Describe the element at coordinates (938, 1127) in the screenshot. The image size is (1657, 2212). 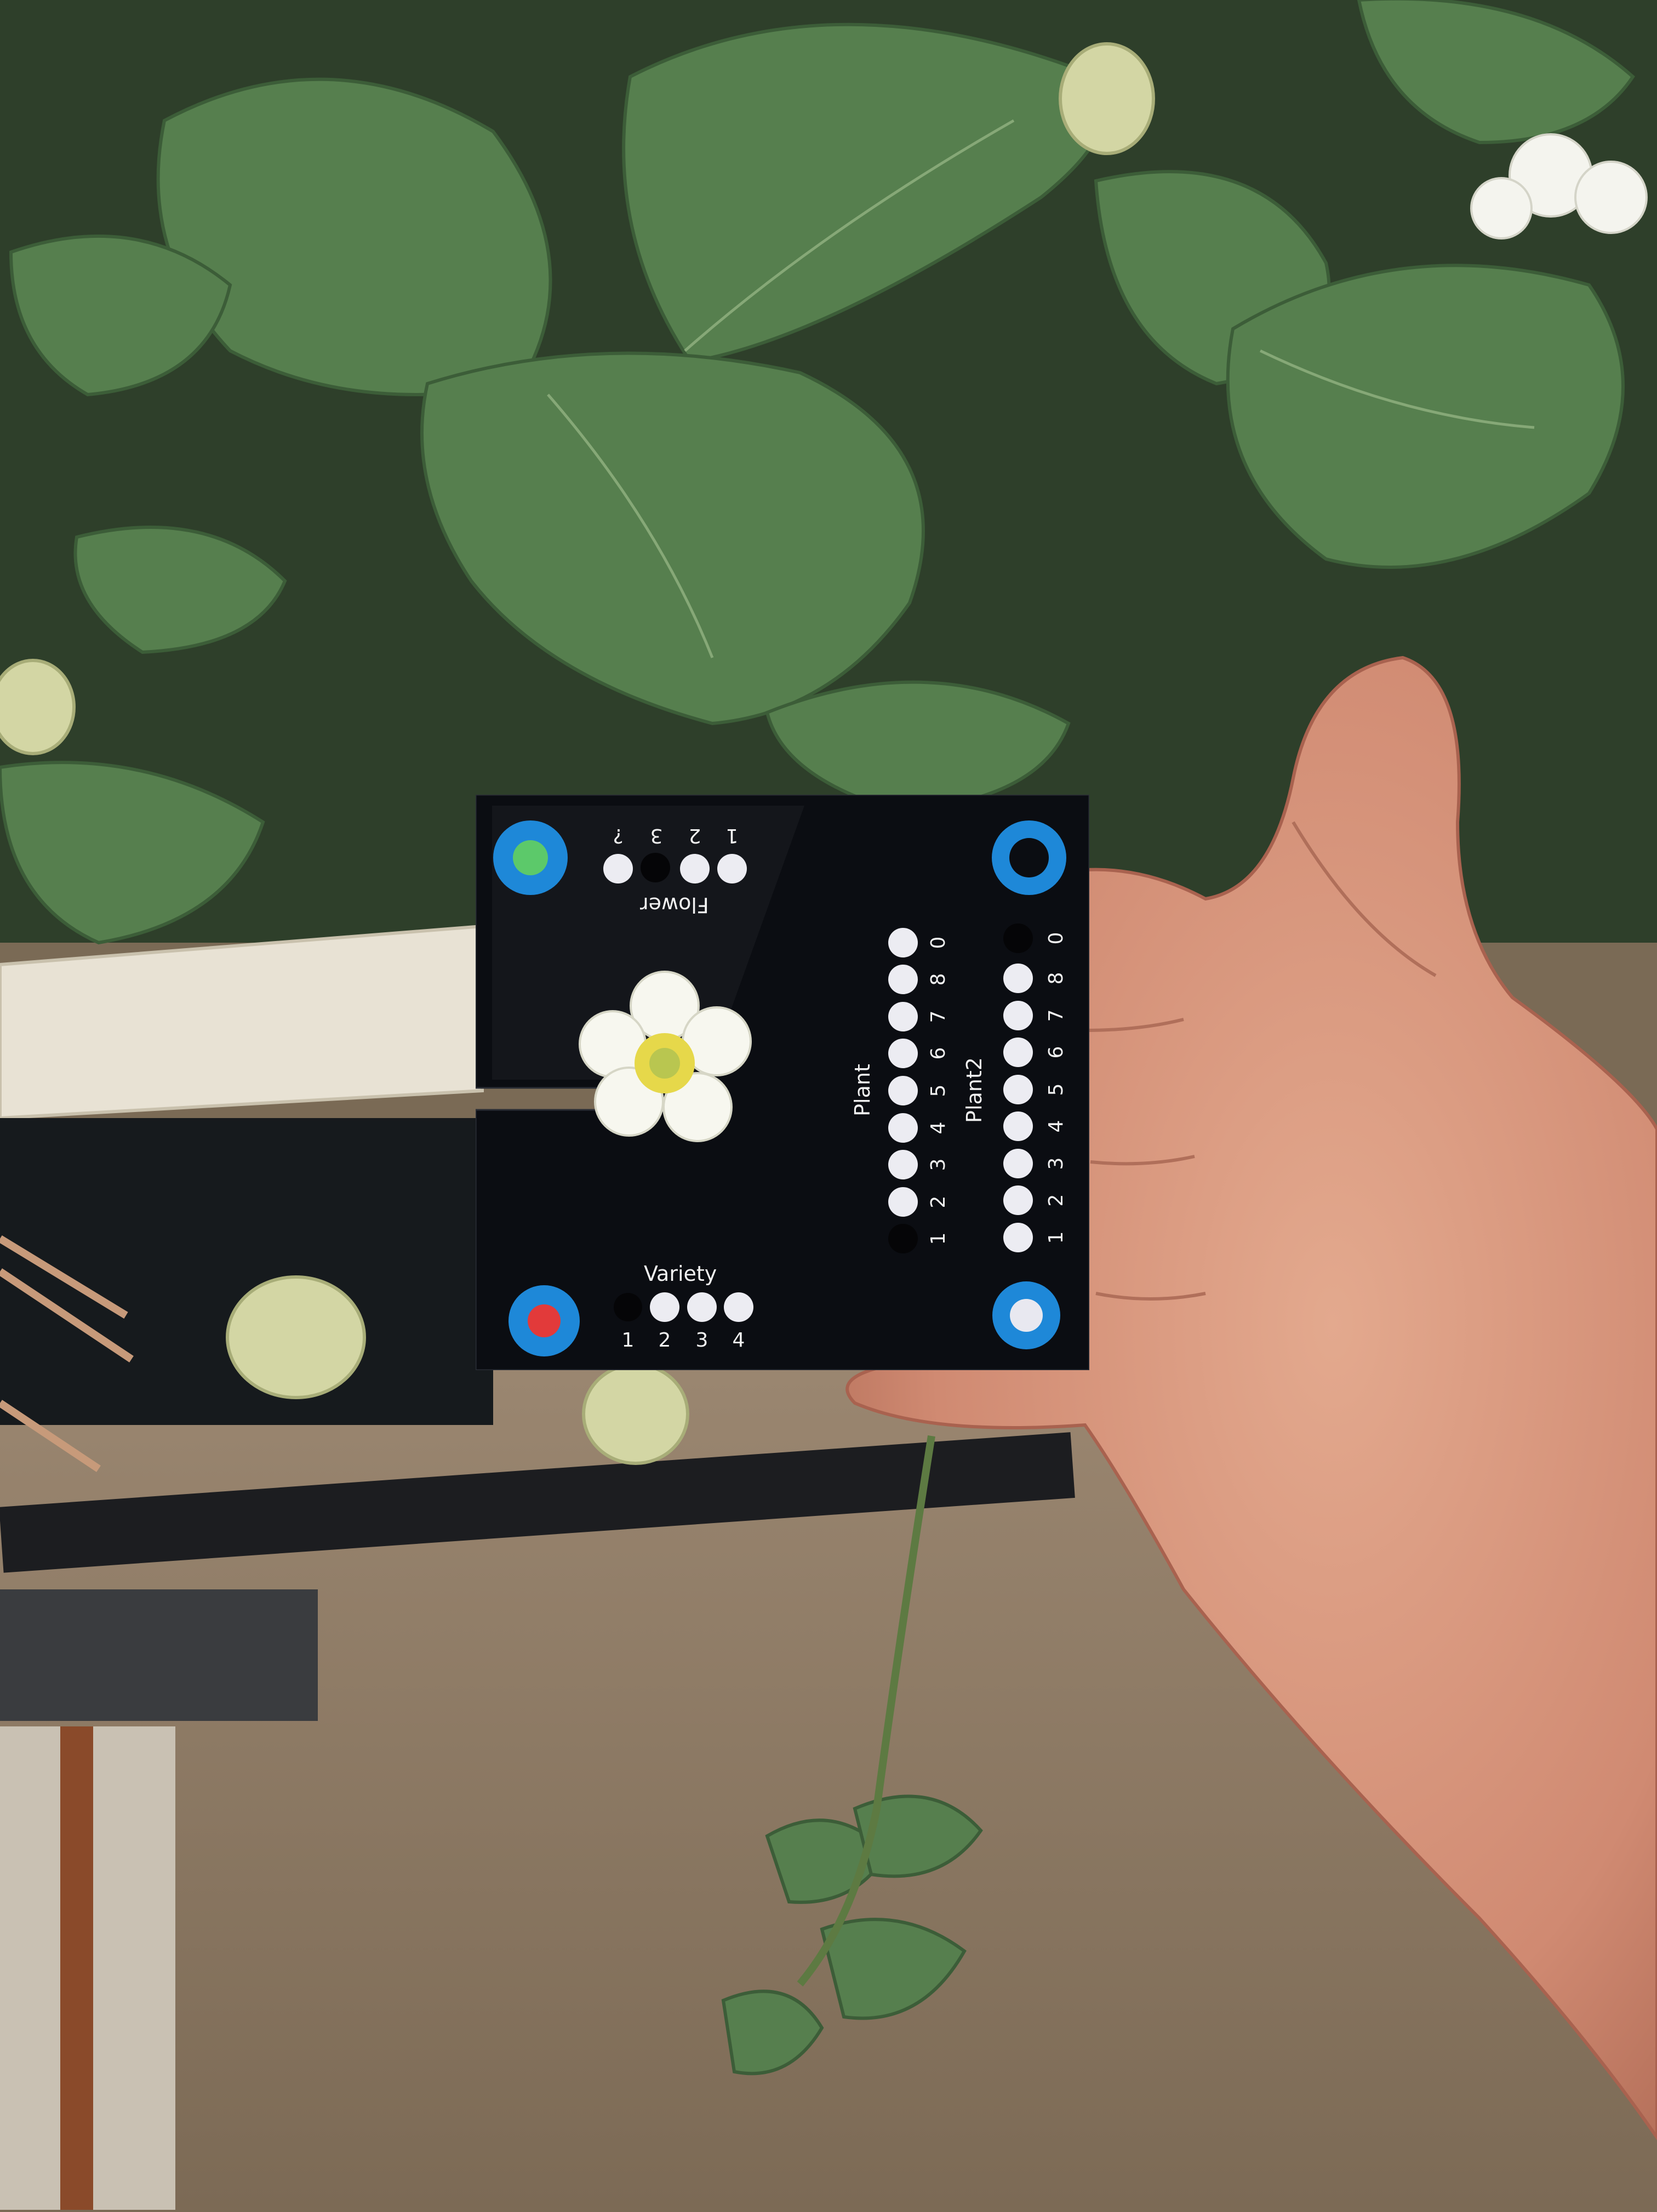
I see `plant-digit: 4` at that location.